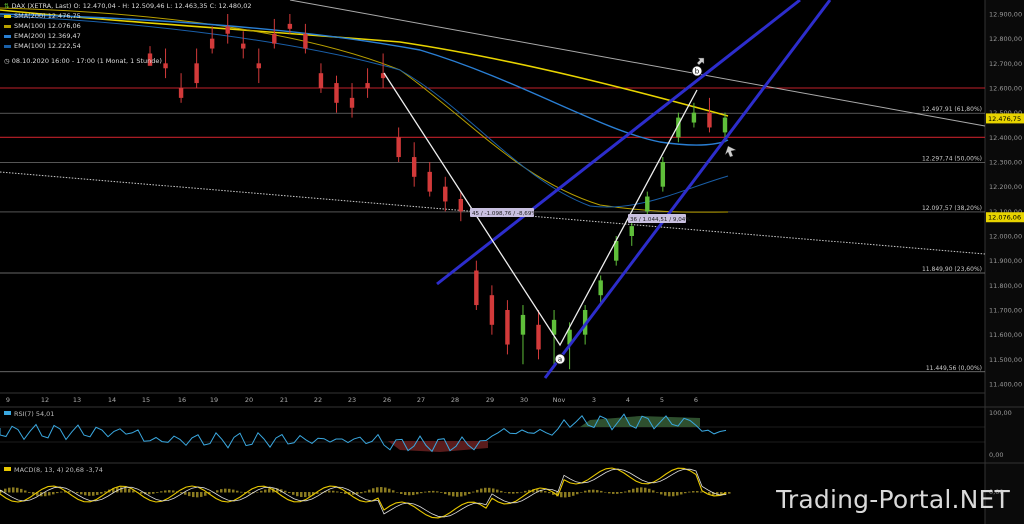  What do you see at coordinates (455, 400) in the screenshot?
I see `x-tick-label: 28` at bounding box center [455, 400].